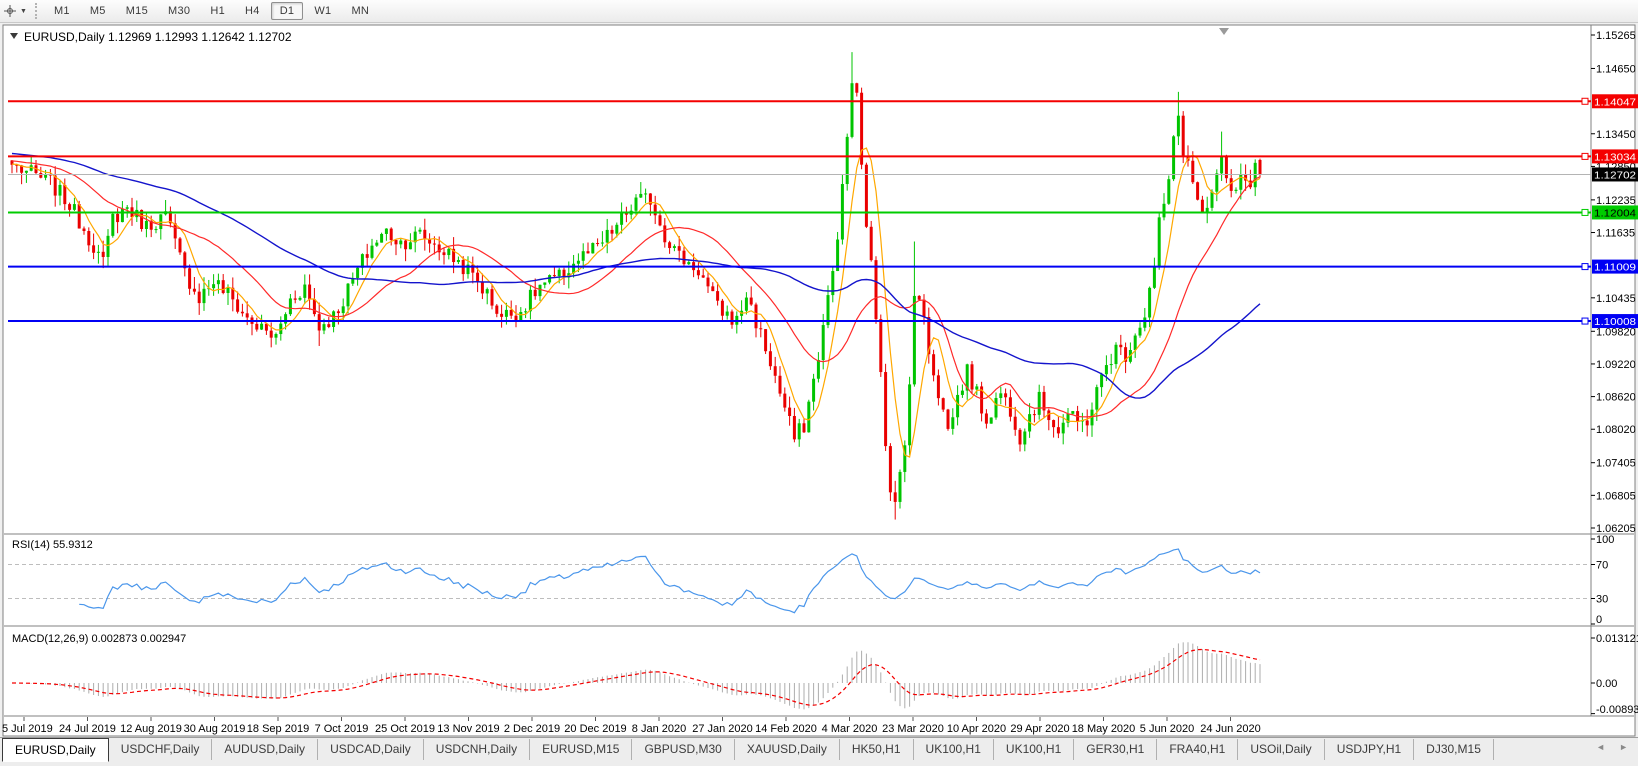 Image resolution: width=1638 pixels, height=766 pixels. What do you see at coordinates (360, 11) in the screenshot?
I see `timeframe-button-mn: MN` at bounding box center [360, 11].